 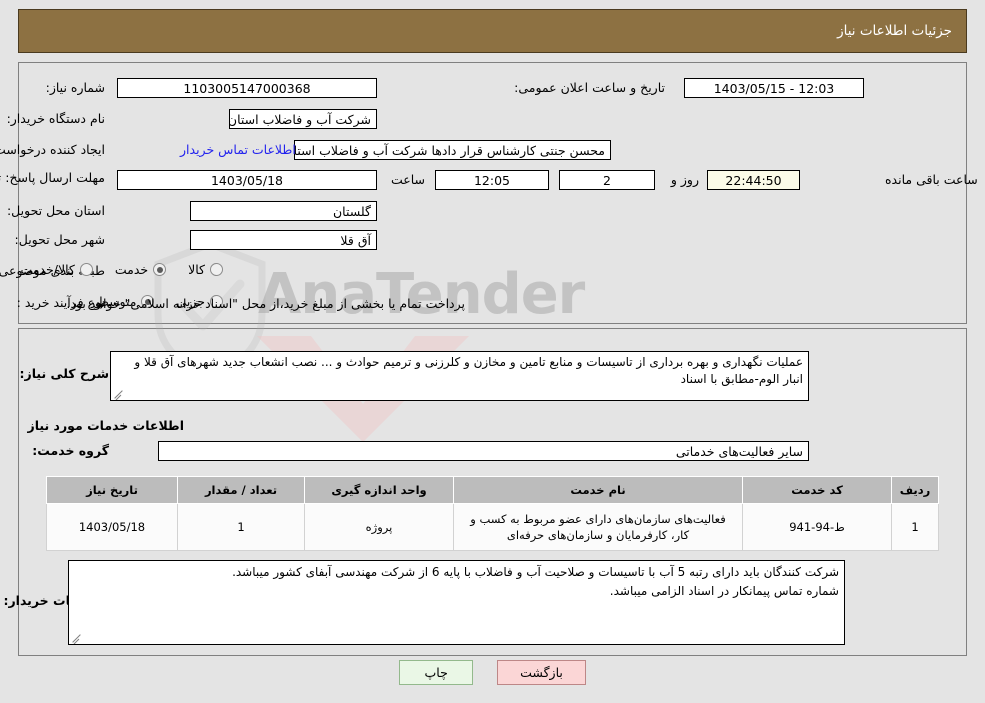 I want to click on category-radio-group: کالا خدمت کالا/خدمت, so click(x=111, y=269).